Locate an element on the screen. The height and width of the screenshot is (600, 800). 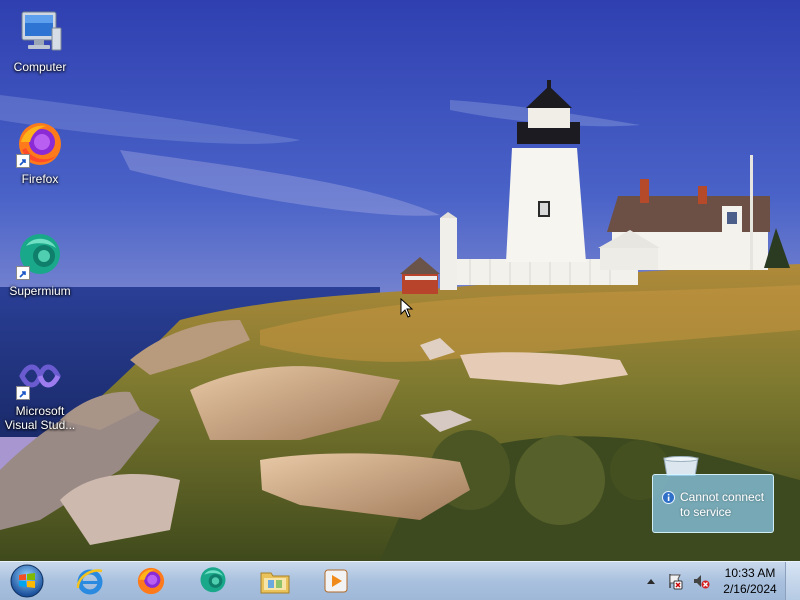
taskbar-windows-explorer-button is located at coordinates (275, 581).